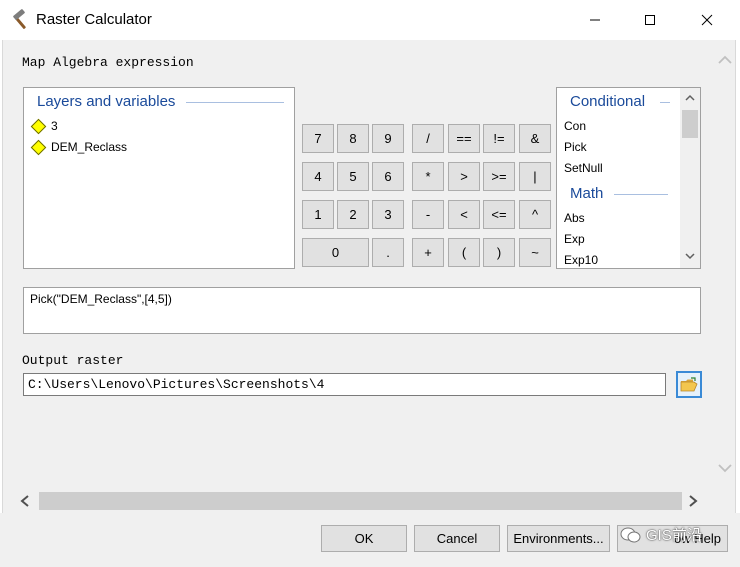 This screenshot has height=567, width=740. I want to click on keypad-button: <, so click(464, 214).